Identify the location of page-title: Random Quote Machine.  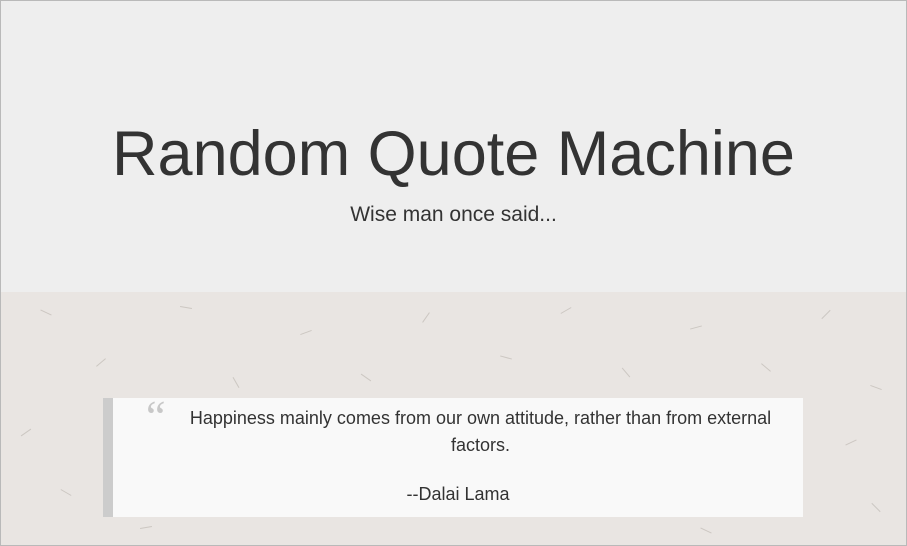
(453, 154).